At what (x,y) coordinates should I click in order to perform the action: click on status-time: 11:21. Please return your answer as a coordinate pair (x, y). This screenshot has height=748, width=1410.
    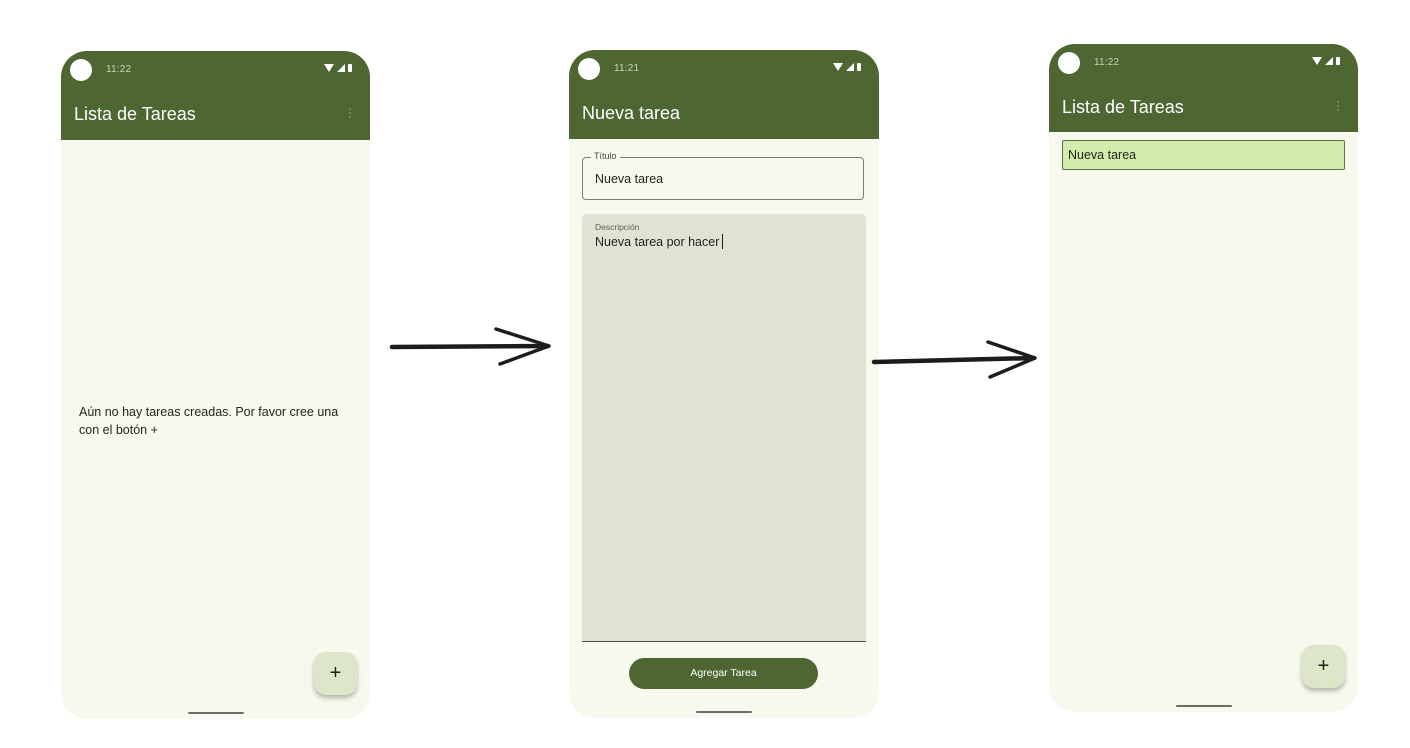
    Looking at the image, I should click on (627, 68).